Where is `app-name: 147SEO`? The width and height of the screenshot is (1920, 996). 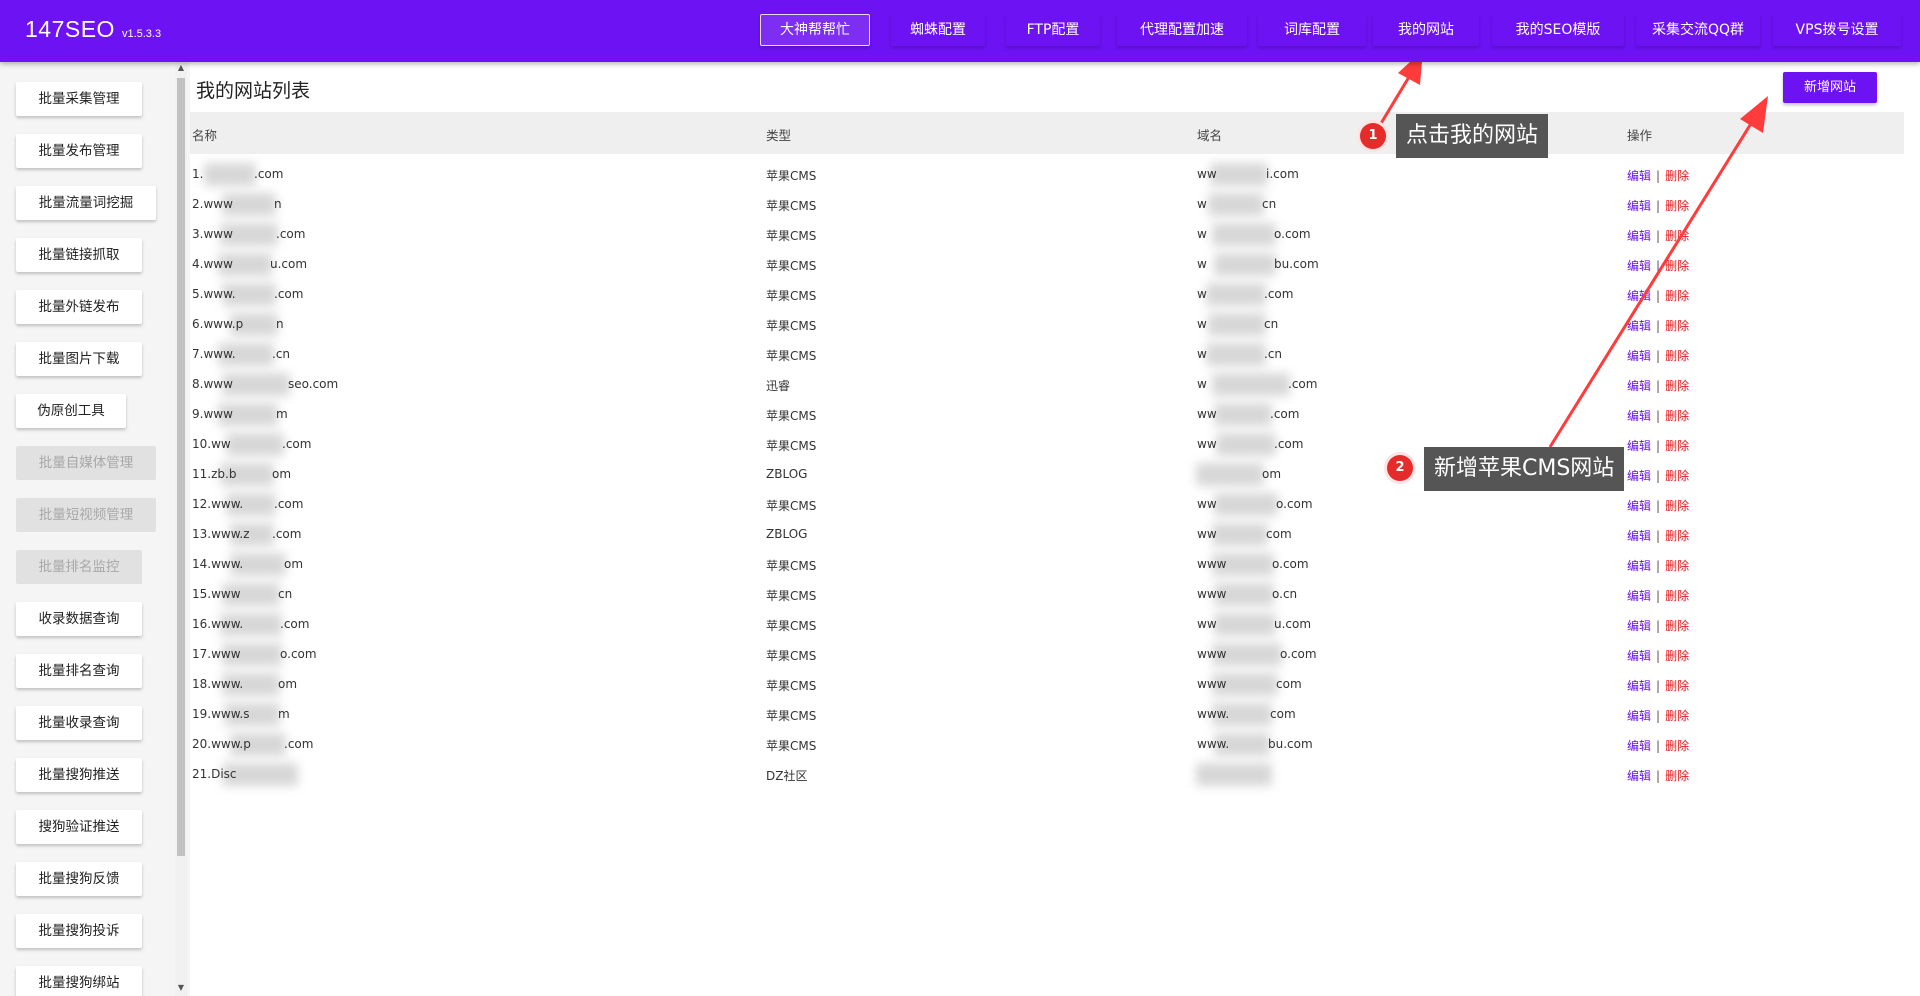
app-name: 147SEO is located at coordinates (70, 29).